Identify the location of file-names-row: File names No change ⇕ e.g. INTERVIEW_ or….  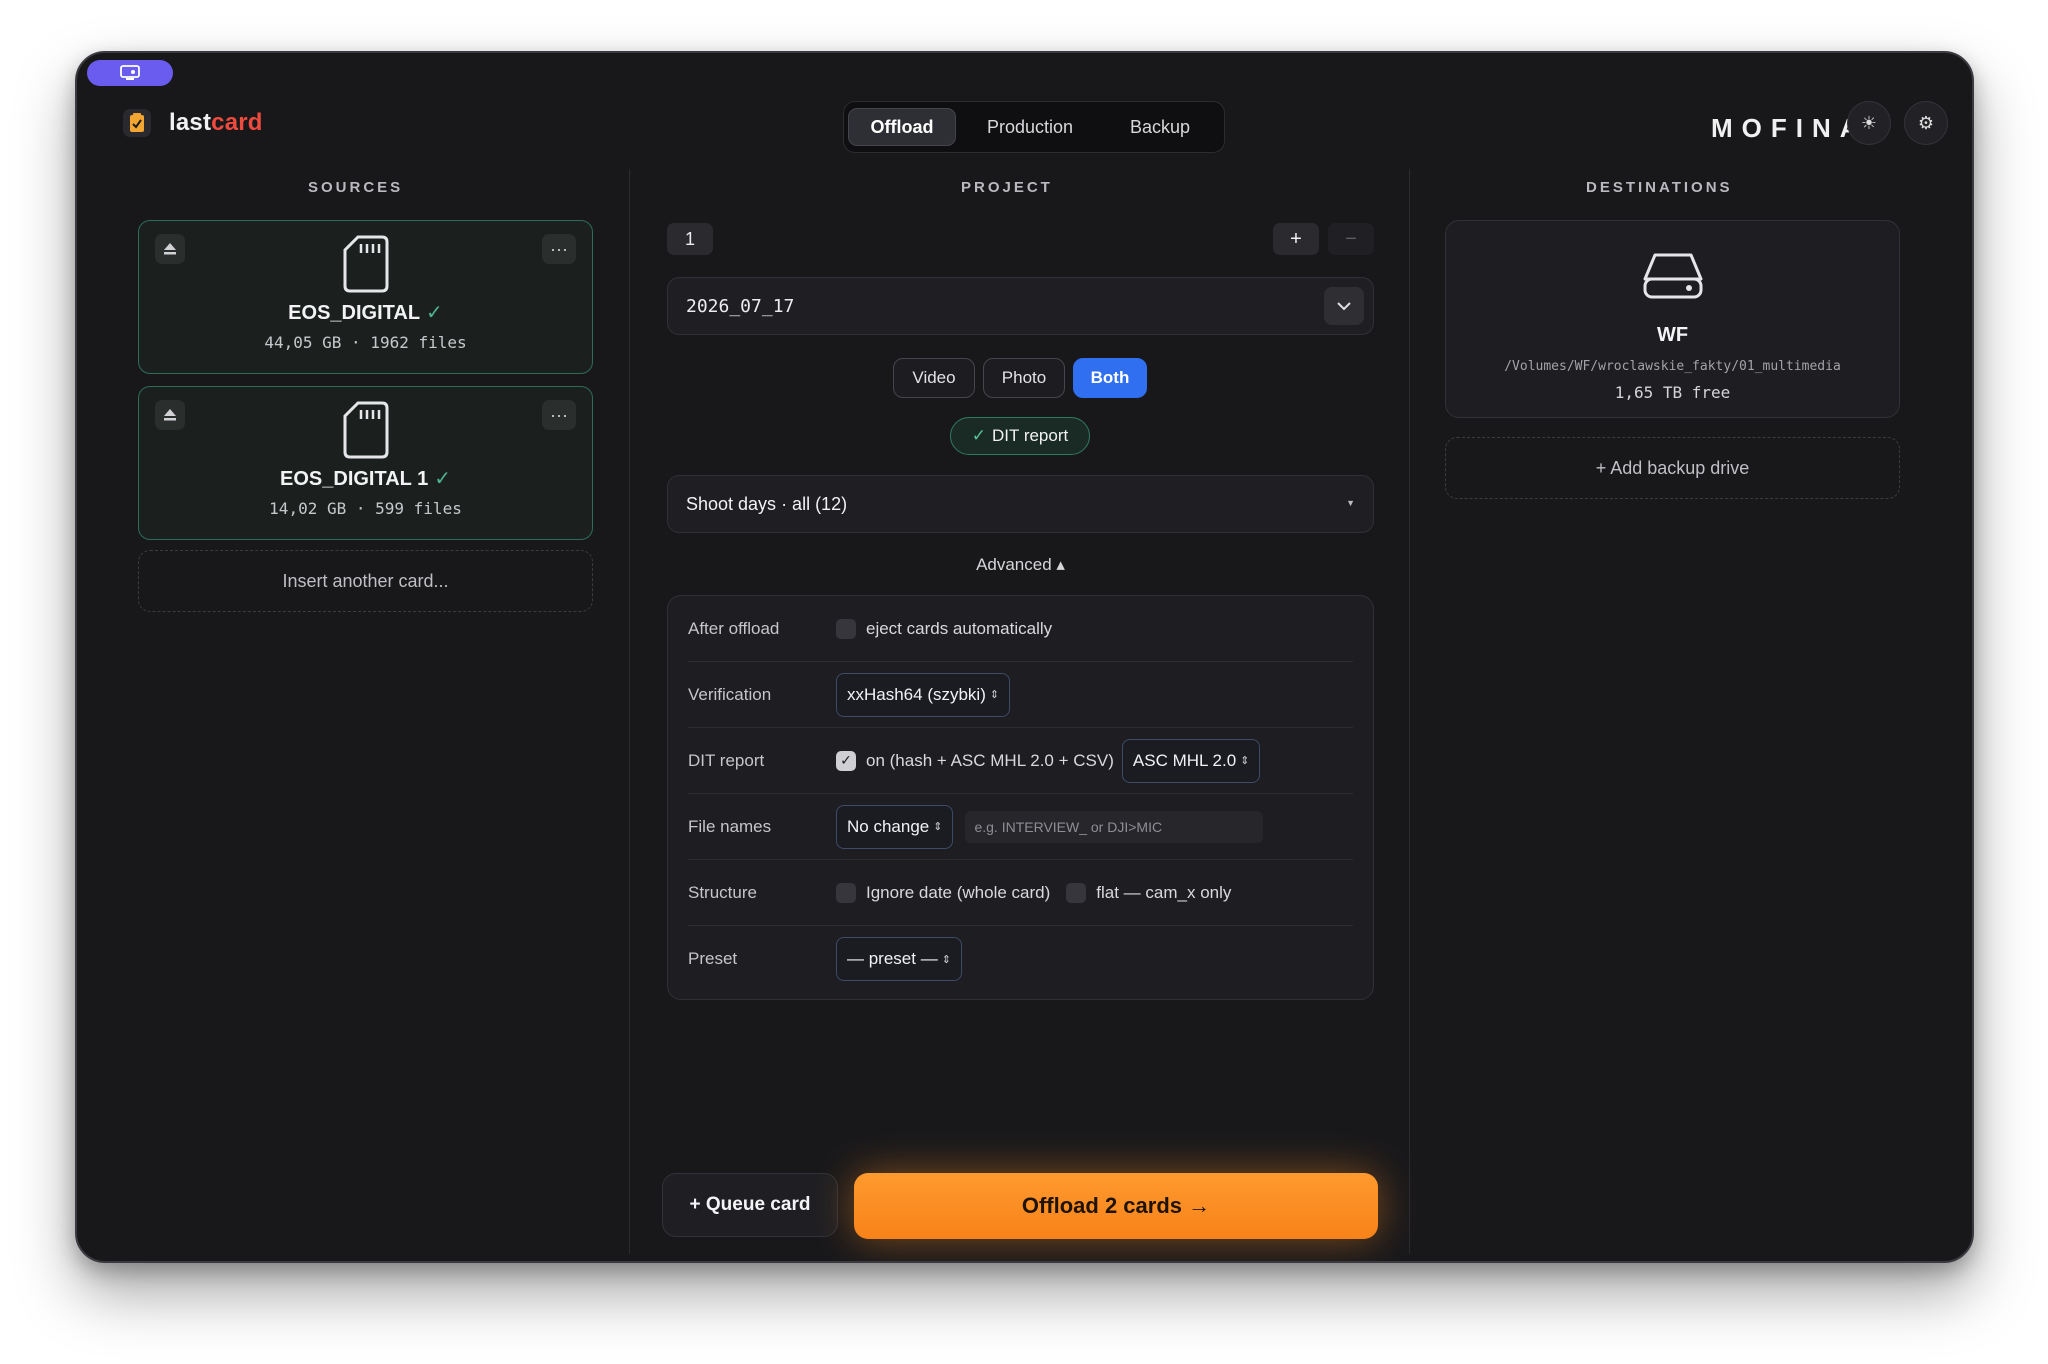
(1020, 827).